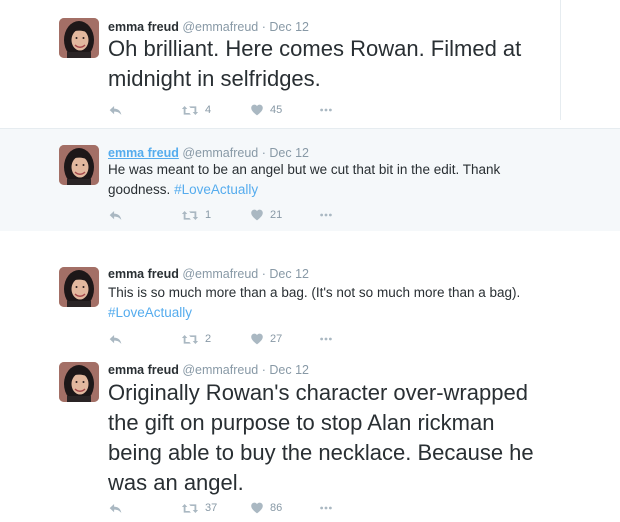  Describe the element at coordinates (266, 110) in the screenshot. I see `like-button: 45` at that location.